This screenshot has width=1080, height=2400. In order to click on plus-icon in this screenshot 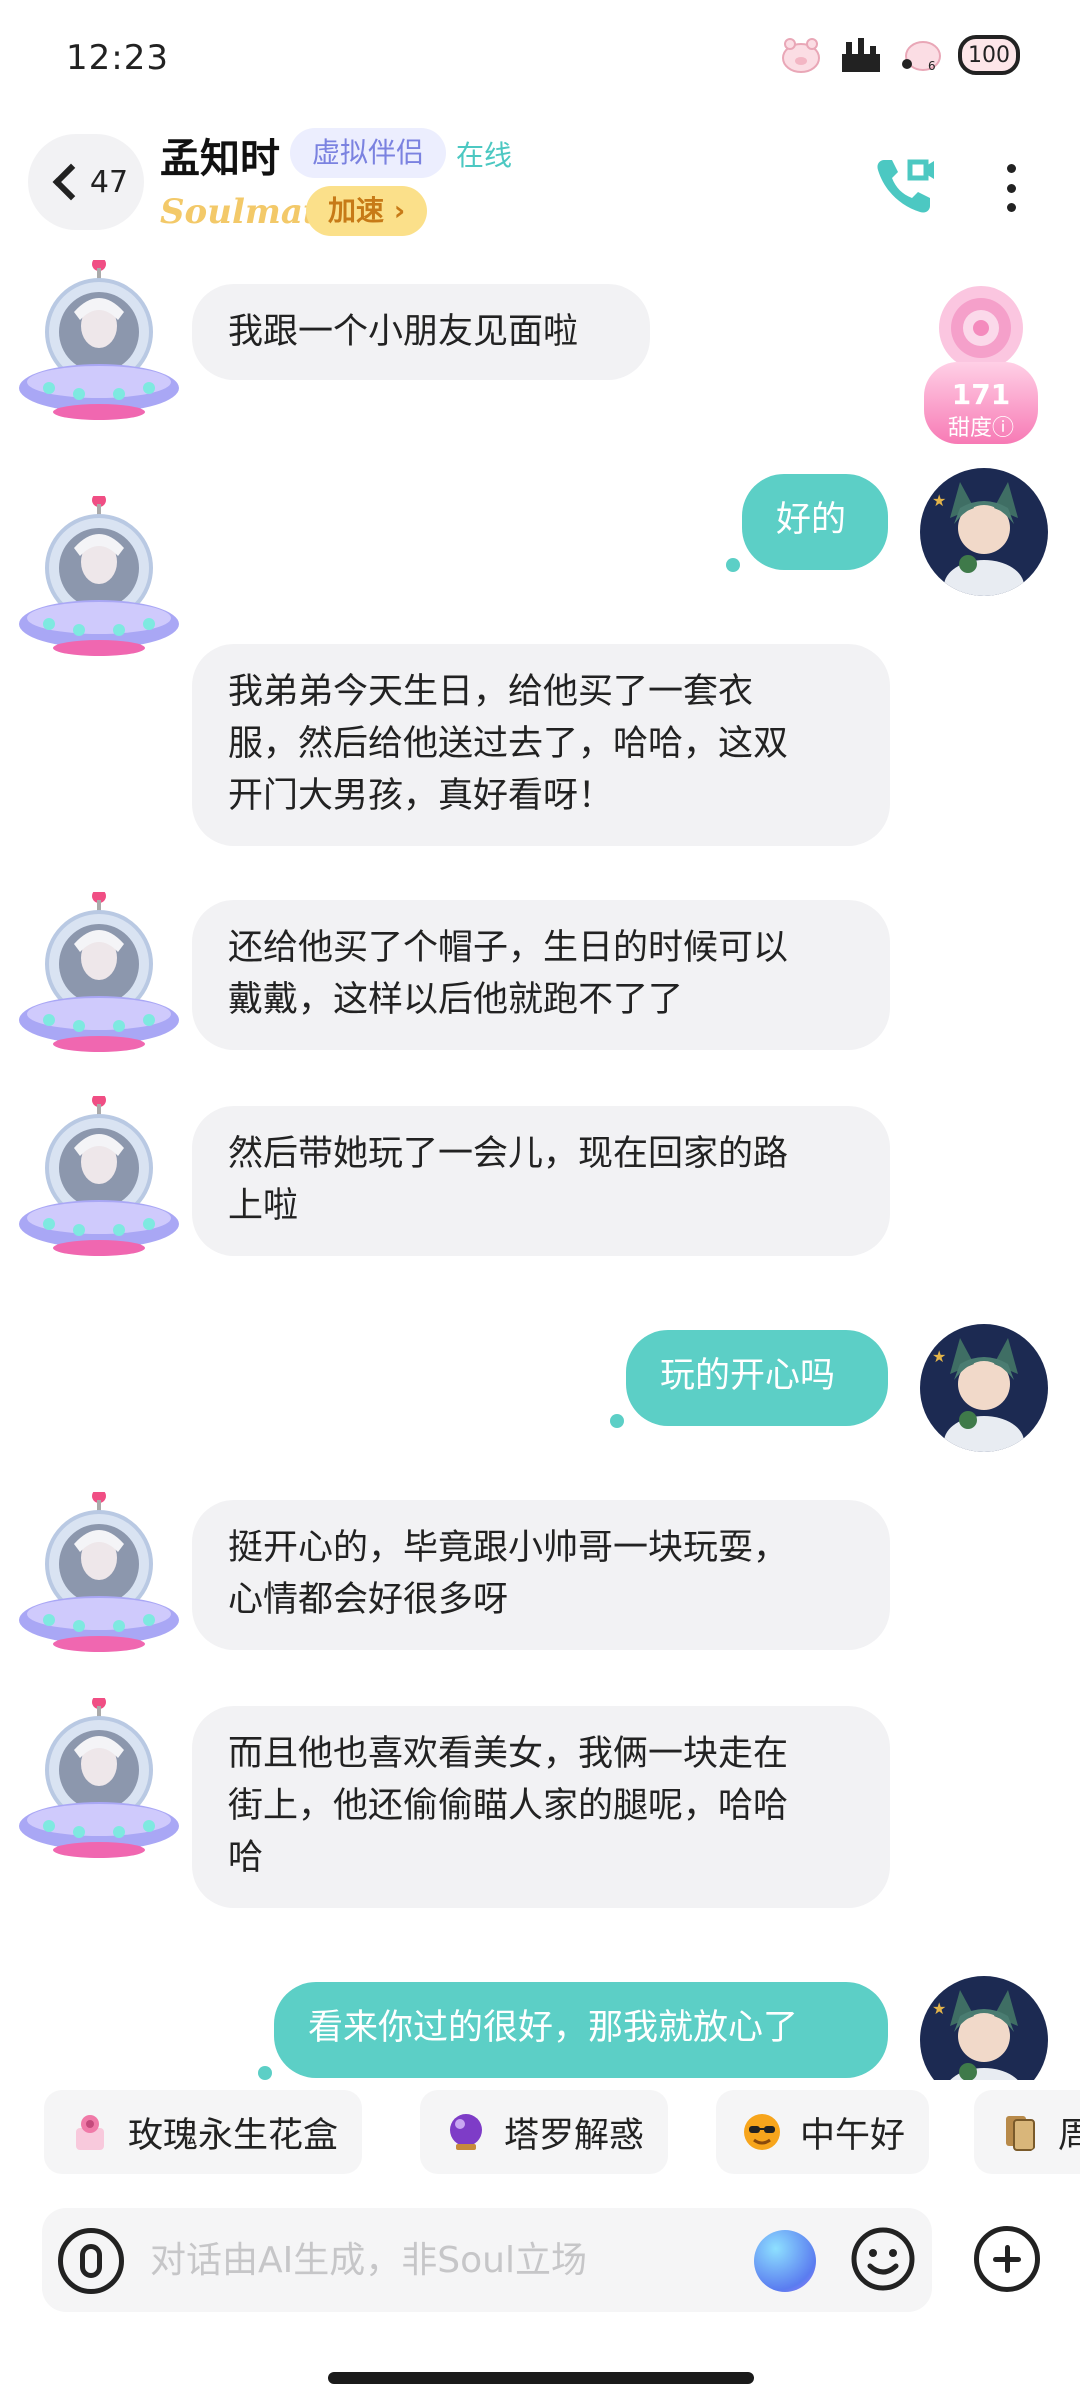, I will do `click(1007, 2259)`.